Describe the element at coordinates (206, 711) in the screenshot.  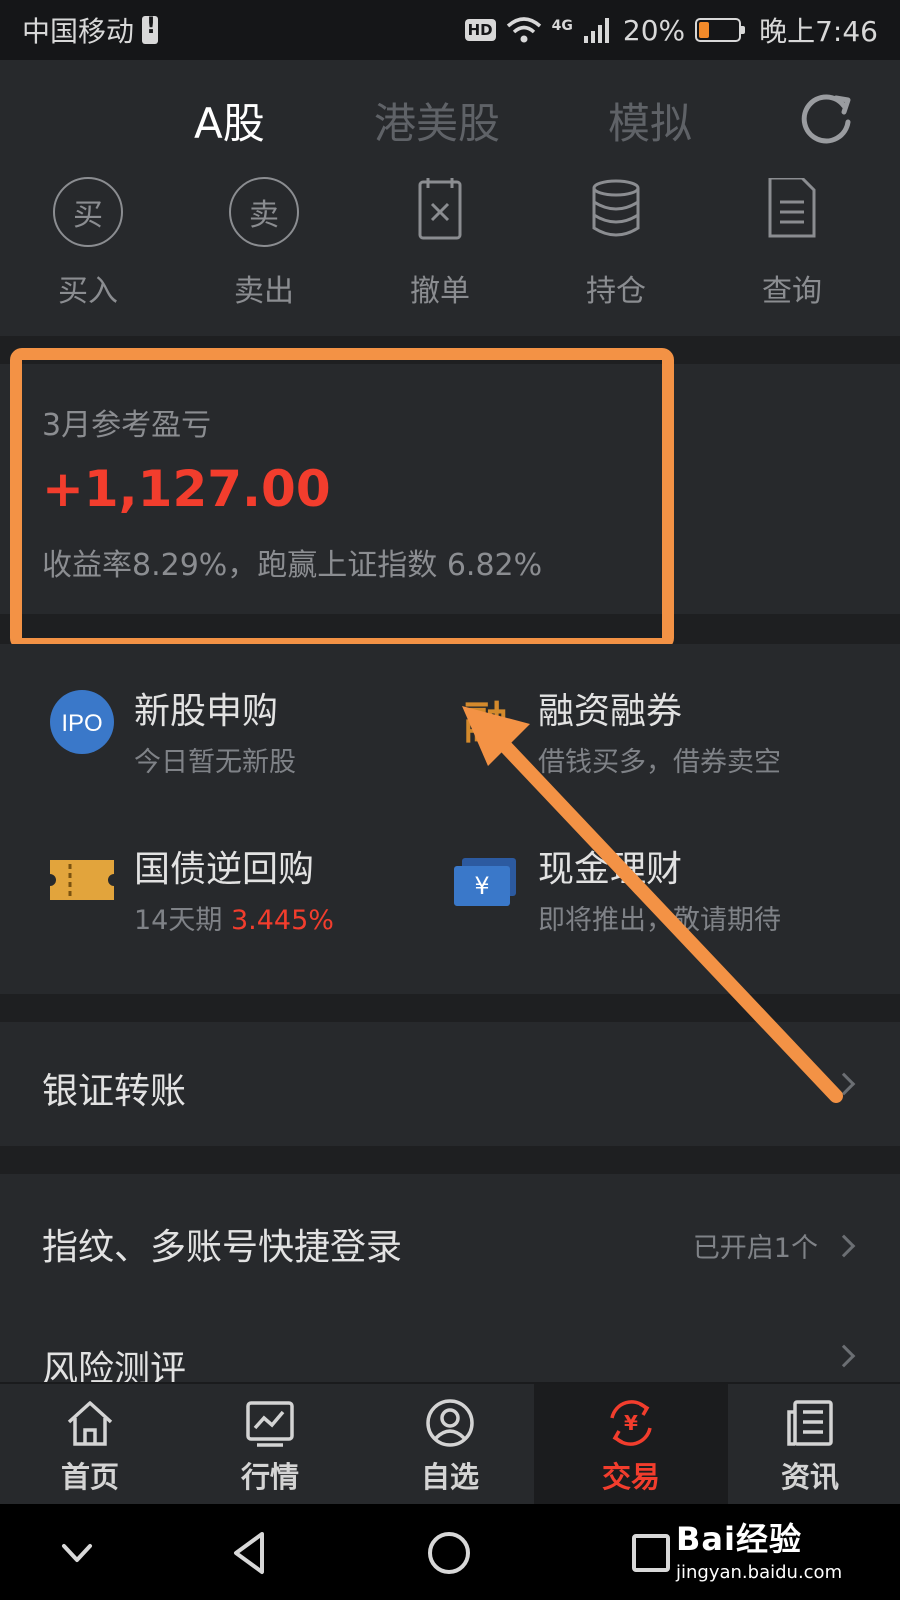
I see `ipo-title: 新股申购` at that location.